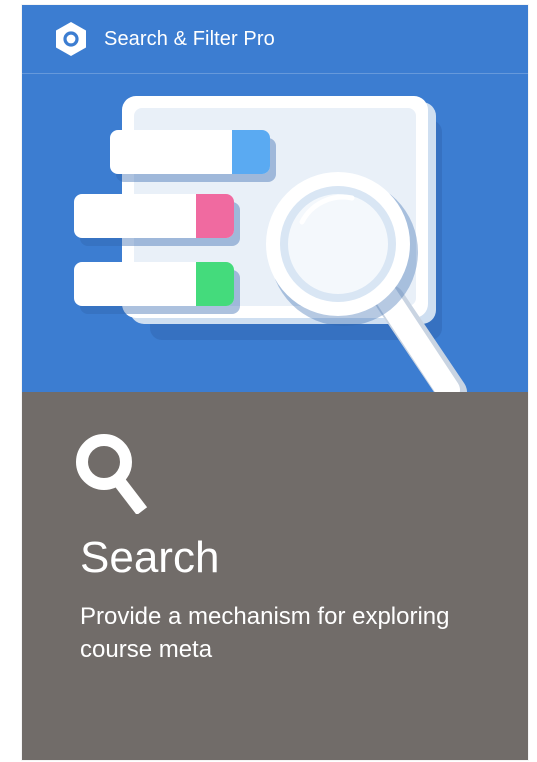 The height and width of the screenshot is (762, 537). What do you see at coordinates (338, 244) in the screenshot?
I see `magnifier-lens` at bounding box center [338, 244].